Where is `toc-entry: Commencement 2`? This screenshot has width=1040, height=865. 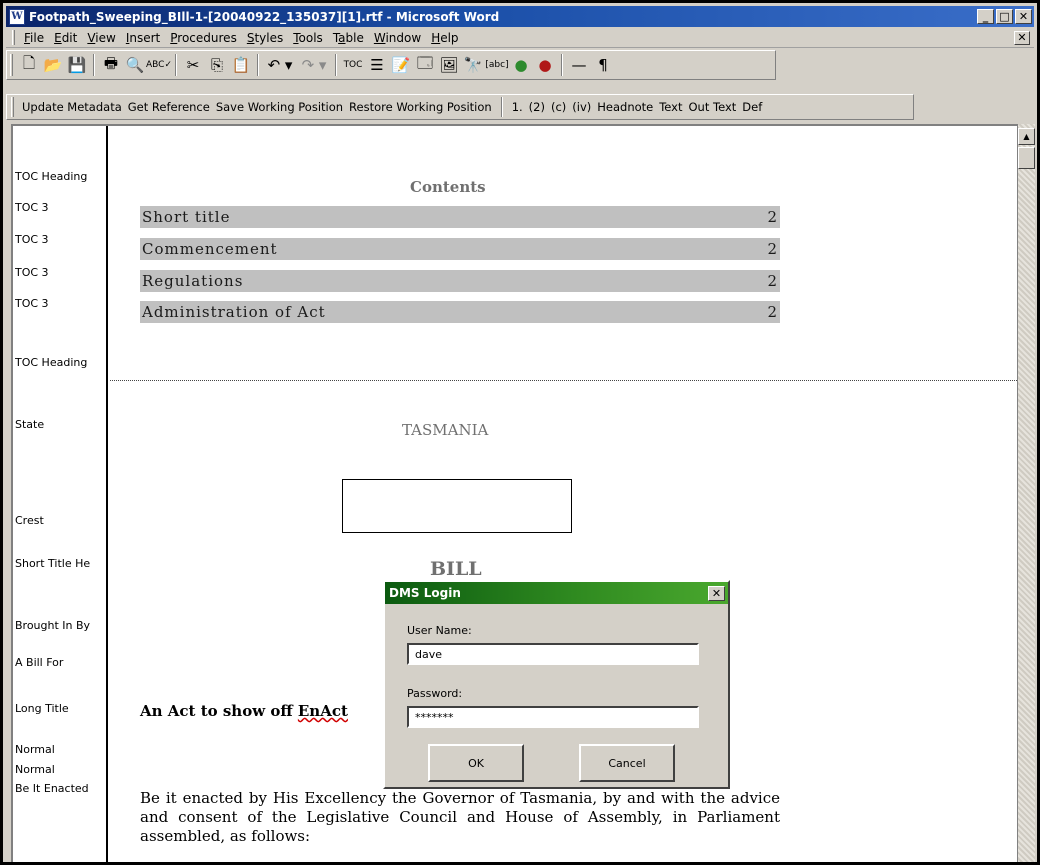 toc-entry: Commencement 2 is located at coordinates (460, 249).